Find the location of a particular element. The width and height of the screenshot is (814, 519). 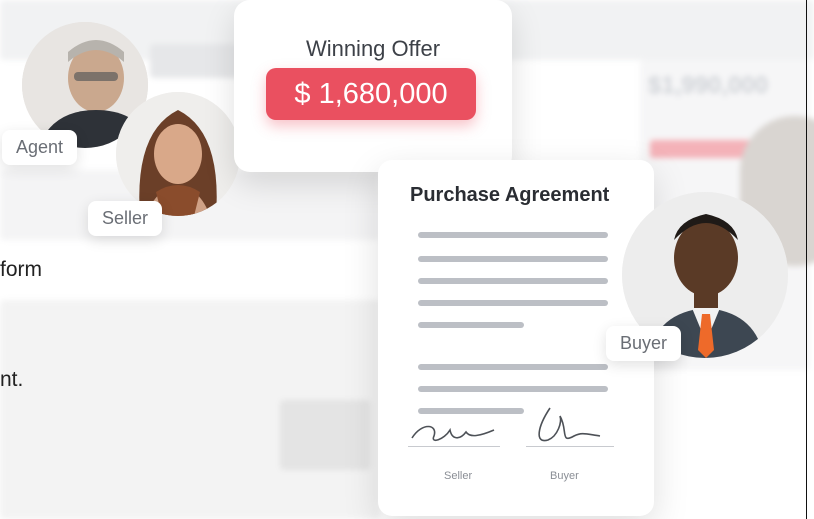

agent-tag: Agent is located at coordinates (40, 147).